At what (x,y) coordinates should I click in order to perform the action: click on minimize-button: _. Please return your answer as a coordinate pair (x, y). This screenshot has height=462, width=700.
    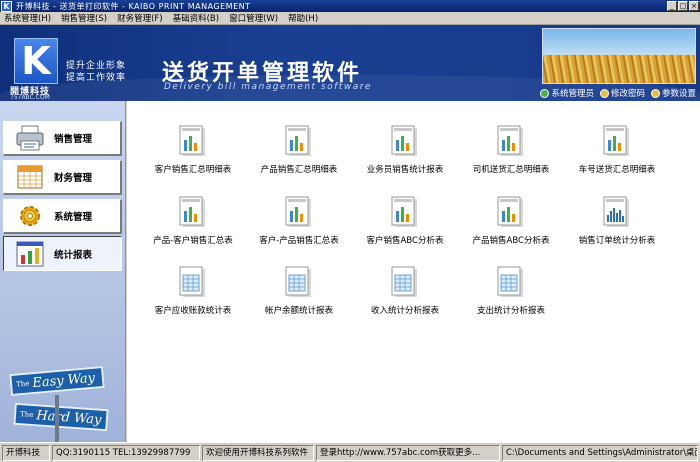
    Looking at the image, I should click on (672, 6).